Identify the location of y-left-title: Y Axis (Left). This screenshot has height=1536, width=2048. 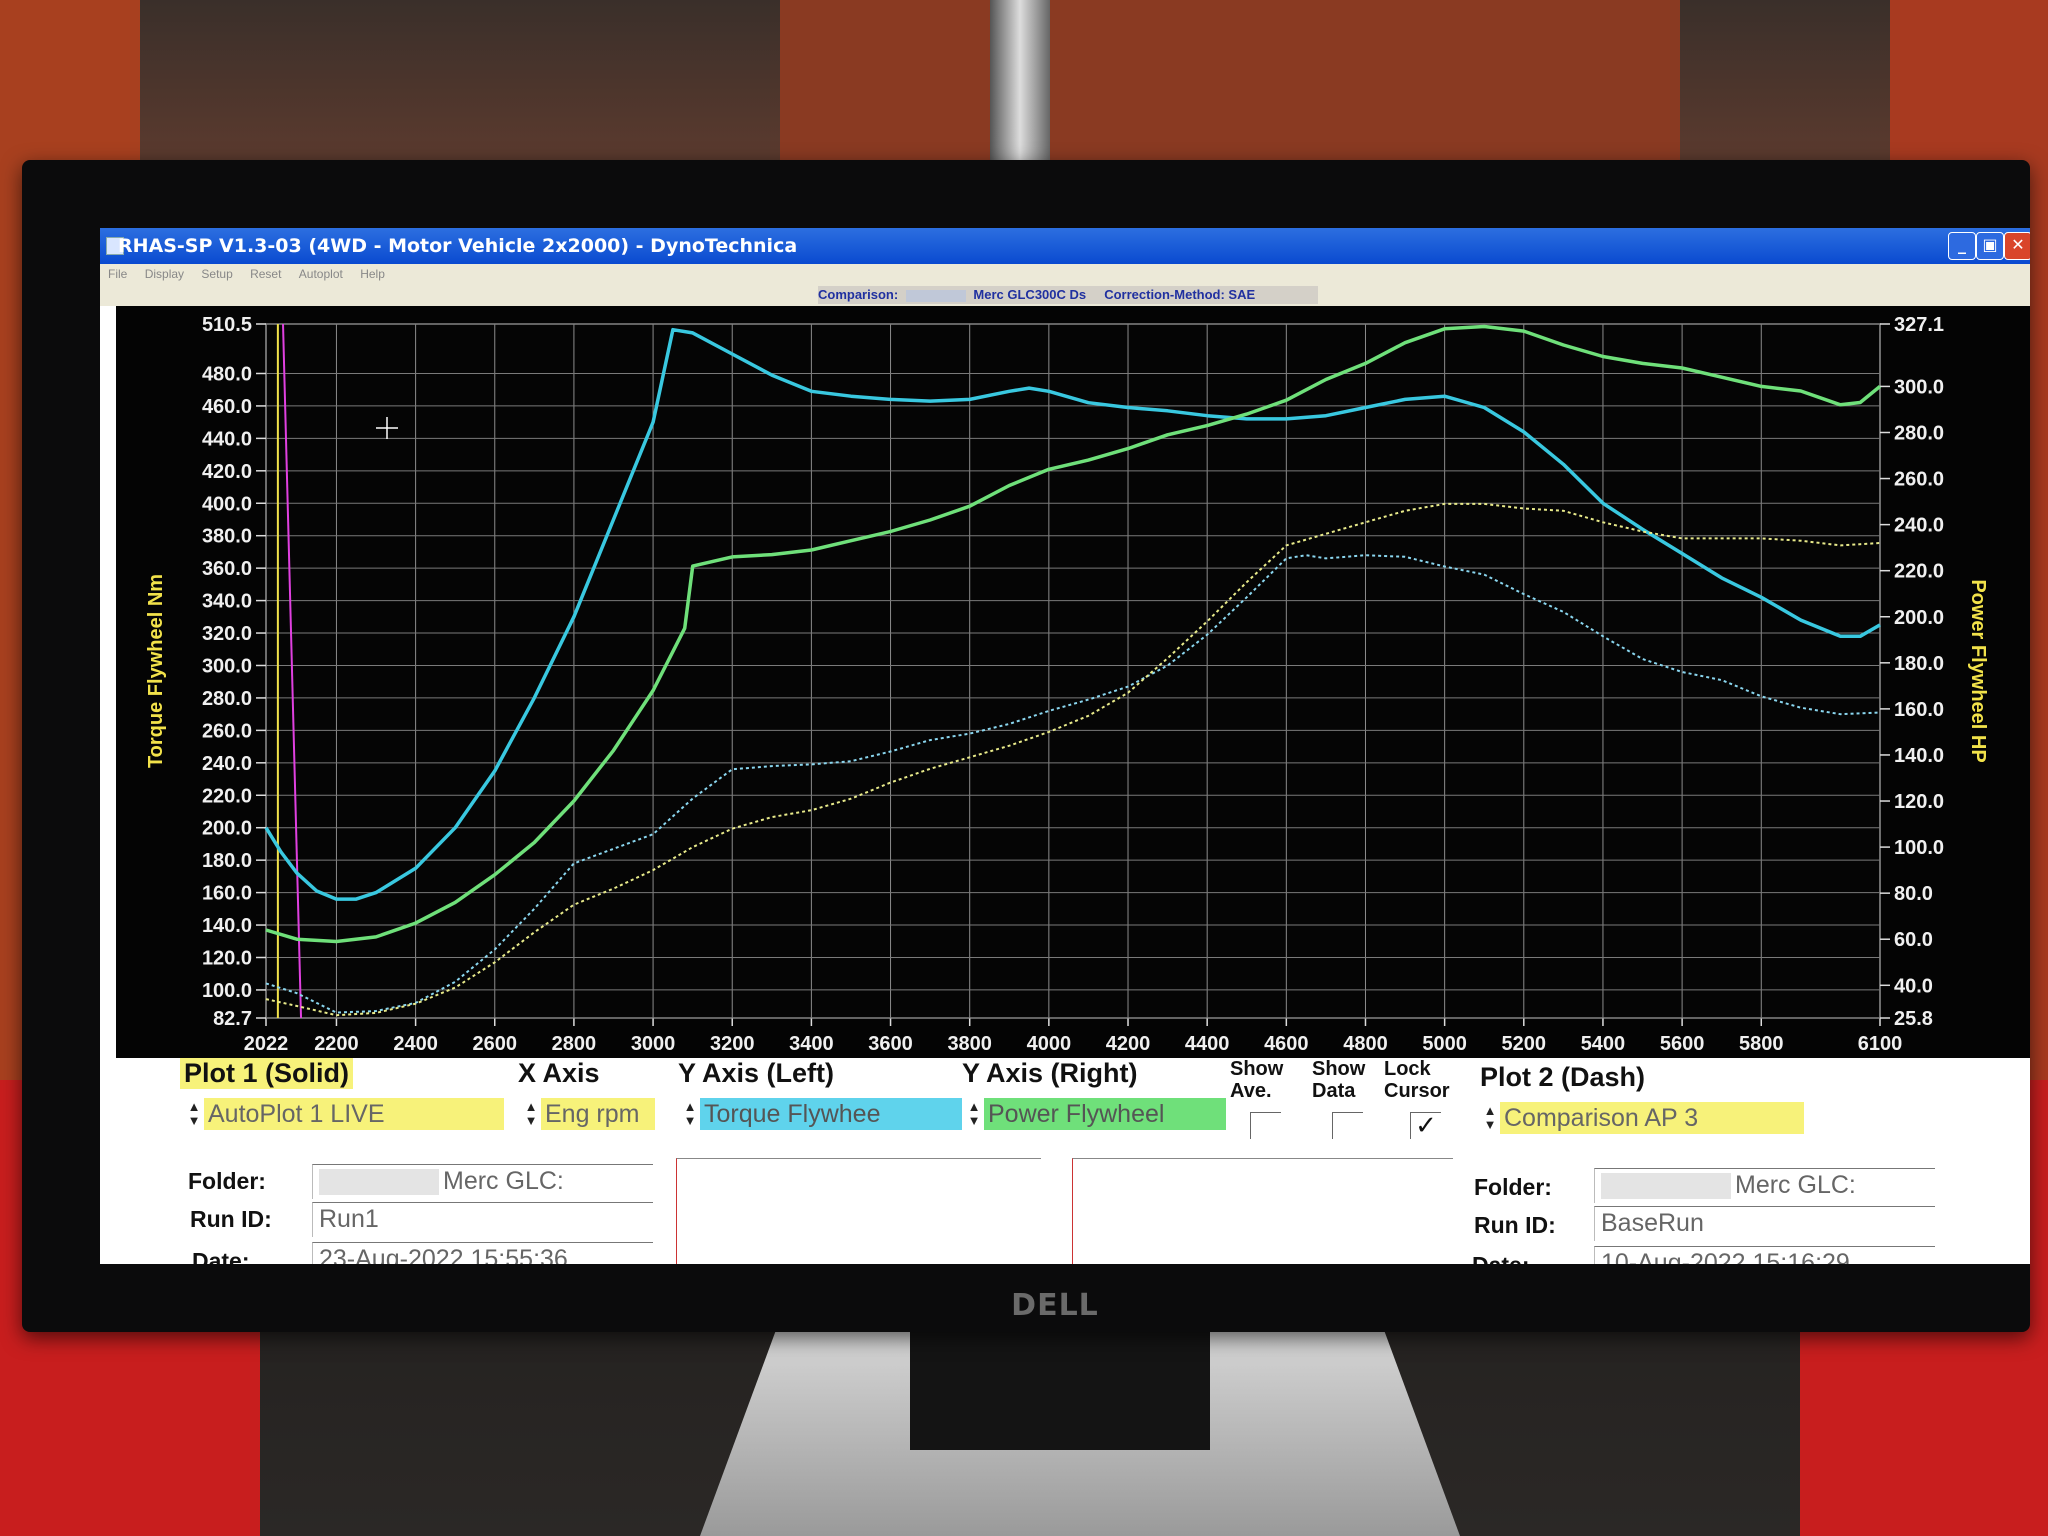
(756, 1073).